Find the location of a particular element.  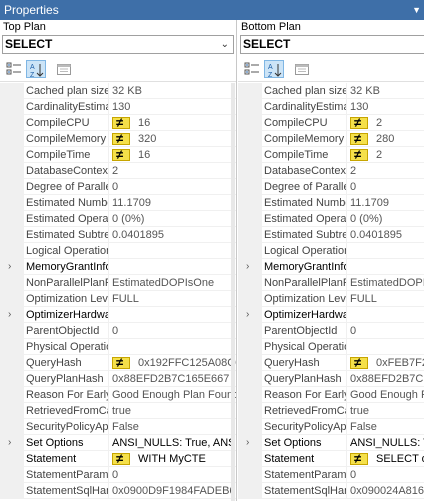

property-name: ParentObjectId is located at coordinates (304, 331).